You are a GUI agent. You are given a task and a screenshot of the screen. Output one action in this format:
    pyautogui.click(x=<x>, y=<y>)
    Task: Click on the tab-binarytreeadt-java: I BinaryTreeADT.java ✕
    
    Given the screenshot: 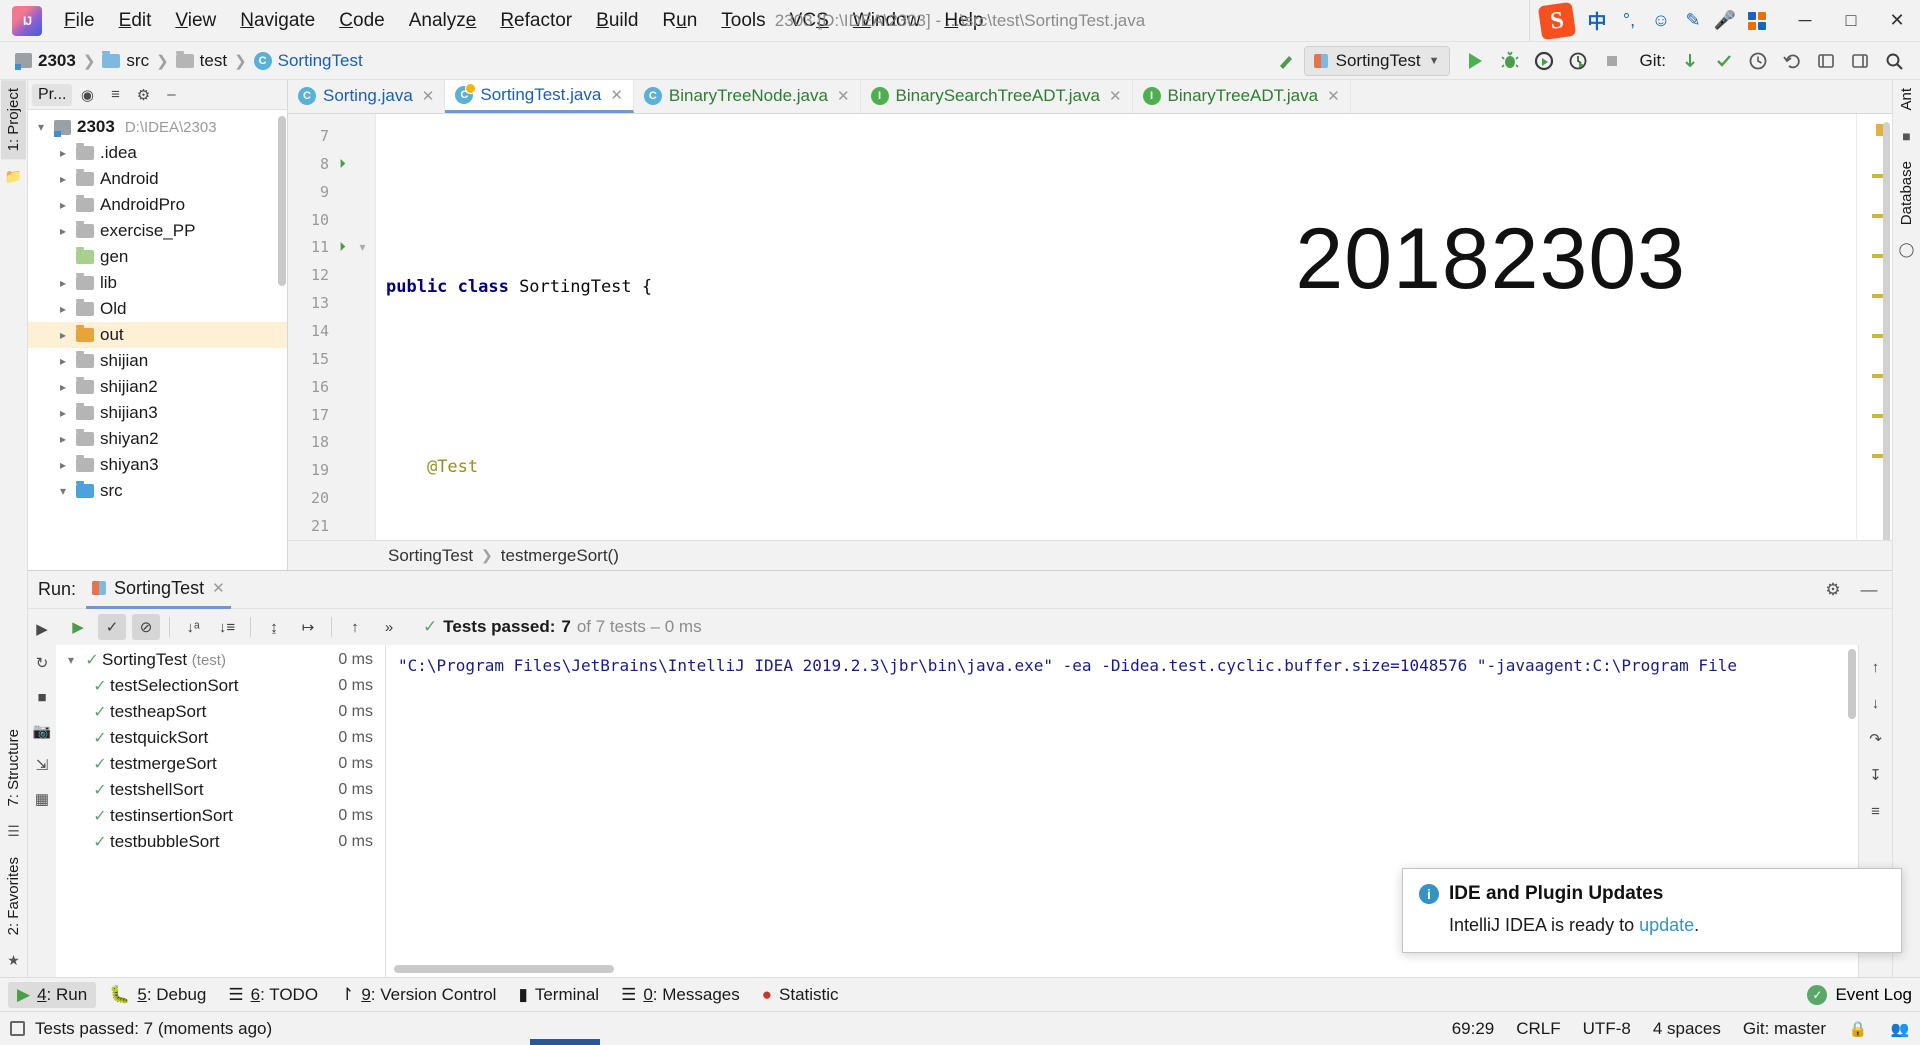 What is the action you would take?
    pyautogui.click(x=1242, y=96)
    